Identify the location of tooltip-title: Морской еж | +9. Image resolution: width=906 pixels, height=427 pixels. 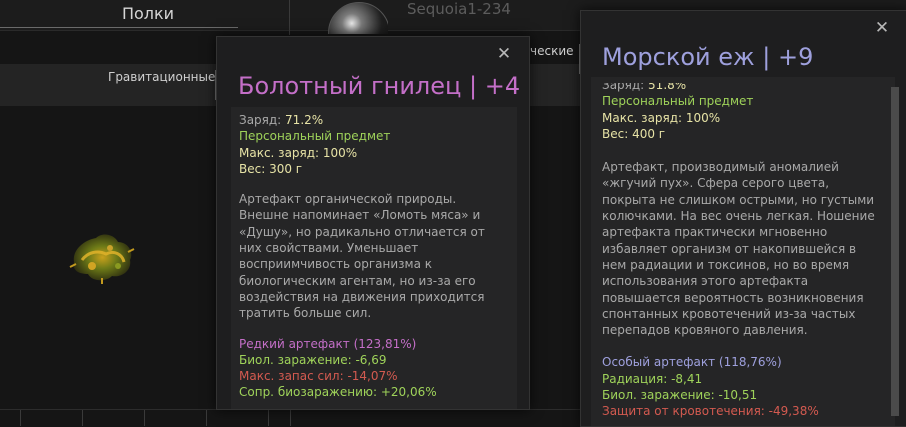
(708, 57).